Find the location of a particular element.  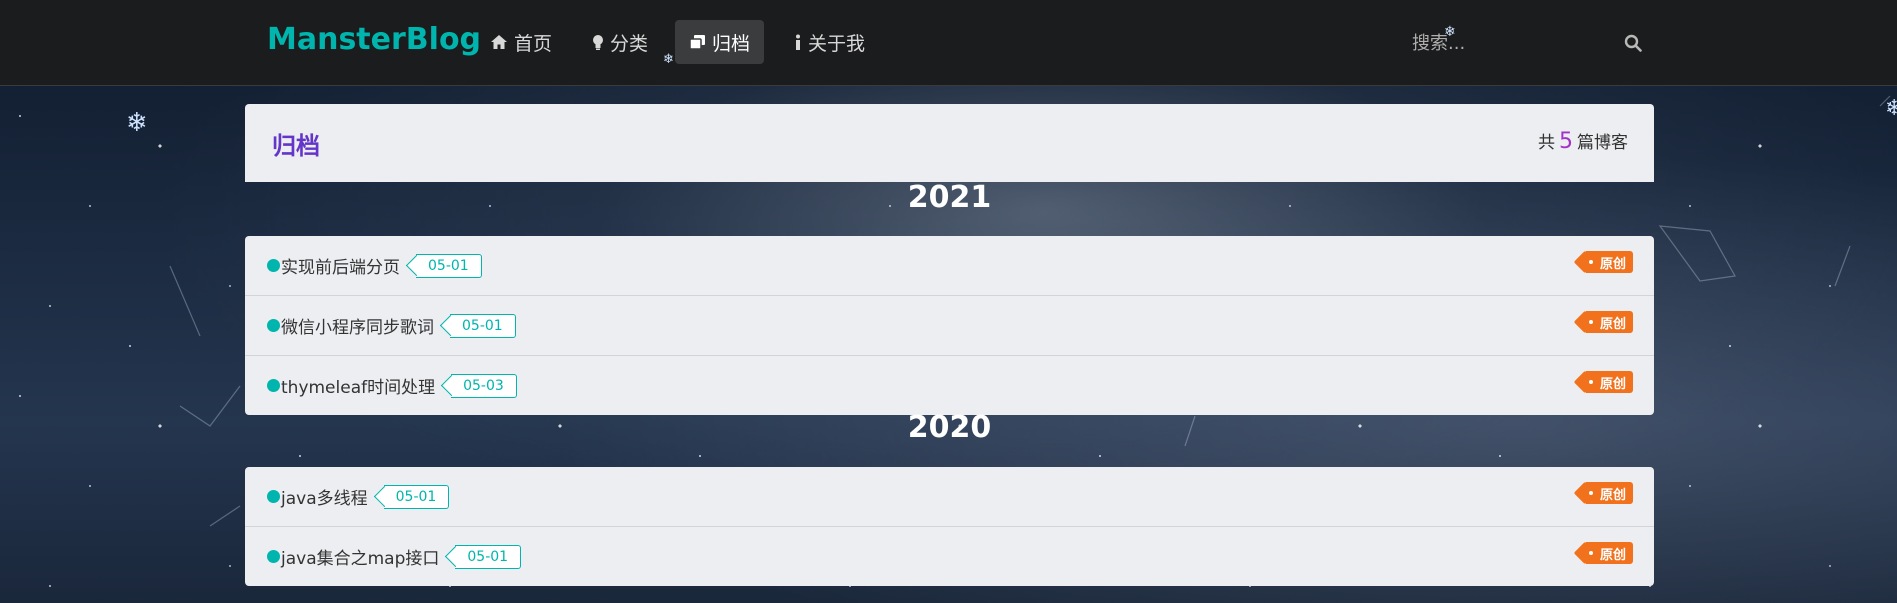

post-date: 05-03 is located at coordinates (483, 385).